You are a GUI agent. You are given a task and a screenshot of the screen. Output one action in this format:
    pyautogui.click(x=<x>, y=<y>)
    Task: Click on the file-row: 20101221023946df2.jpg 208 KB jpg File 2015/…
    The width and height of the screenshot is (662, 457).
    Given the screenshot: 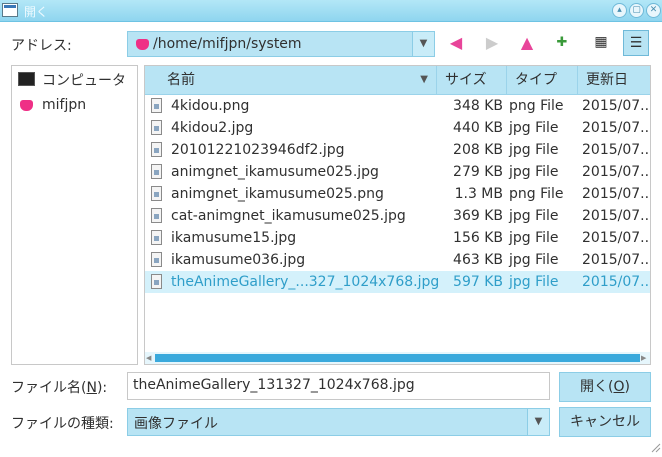 What is the action you would take?
    pyautogui.click(x=397, y=150)
    